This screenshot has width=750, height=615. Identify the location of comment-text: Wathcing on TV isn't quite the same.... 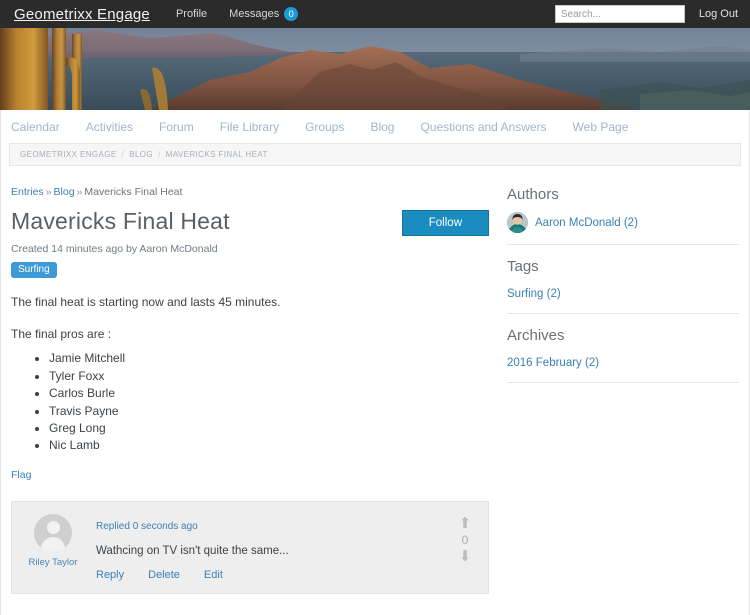
(192, 550).